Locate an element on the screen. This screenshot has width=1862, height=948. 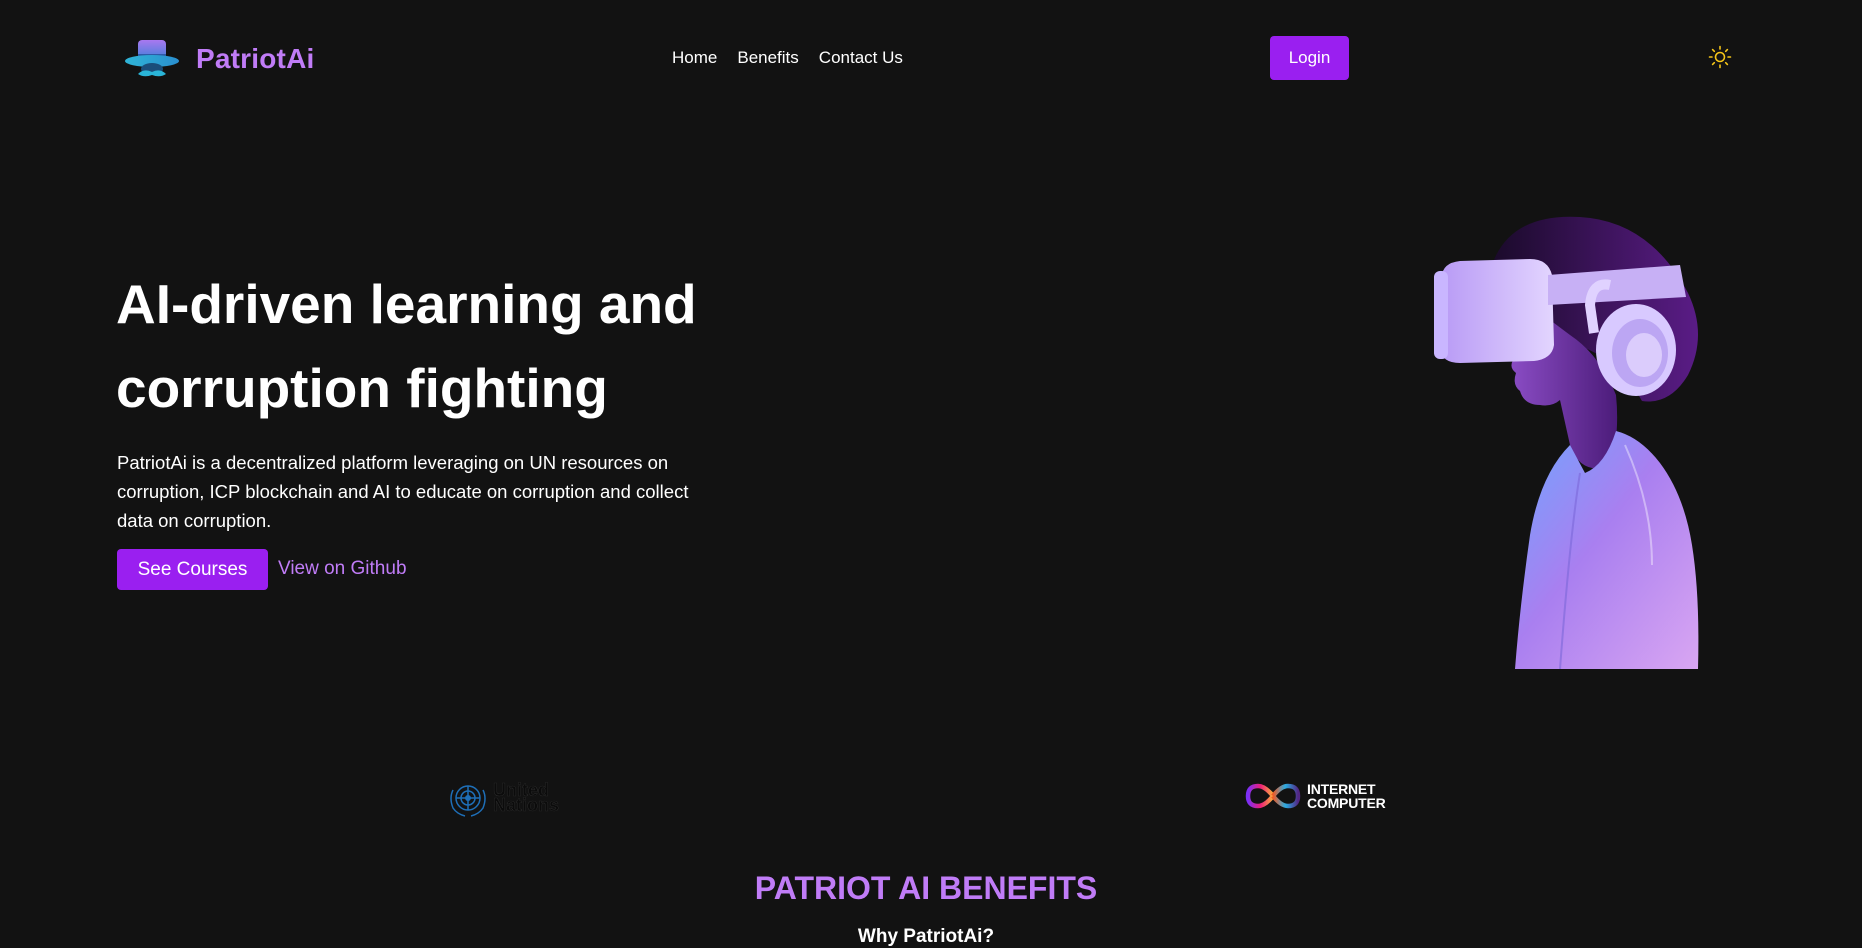
vr-headset-woman-image is located at coordinates (1566, 442).